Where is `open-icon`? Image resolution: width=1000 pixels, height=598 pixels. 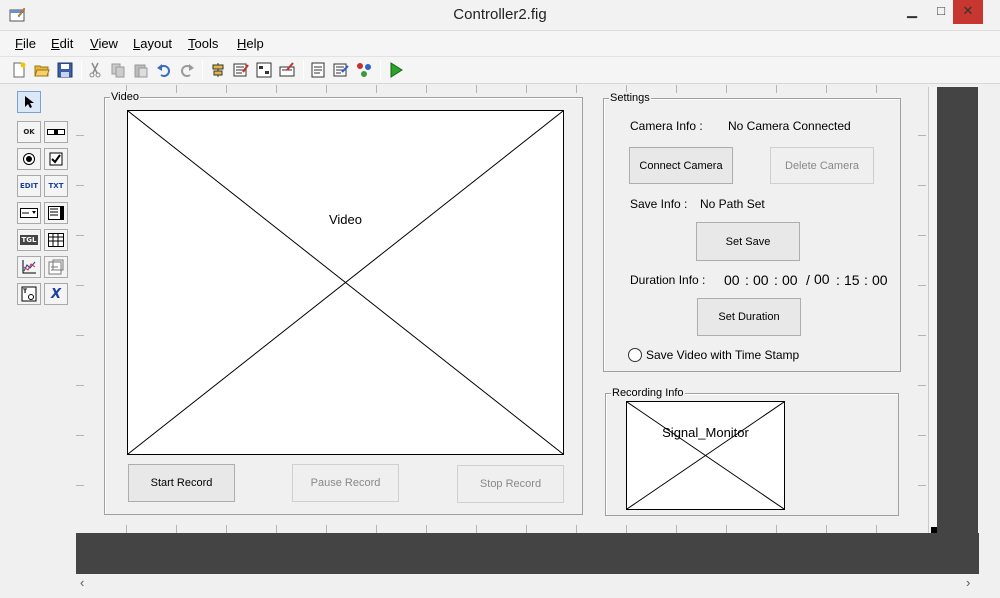
open-icon is located at coordinates (42, 70).